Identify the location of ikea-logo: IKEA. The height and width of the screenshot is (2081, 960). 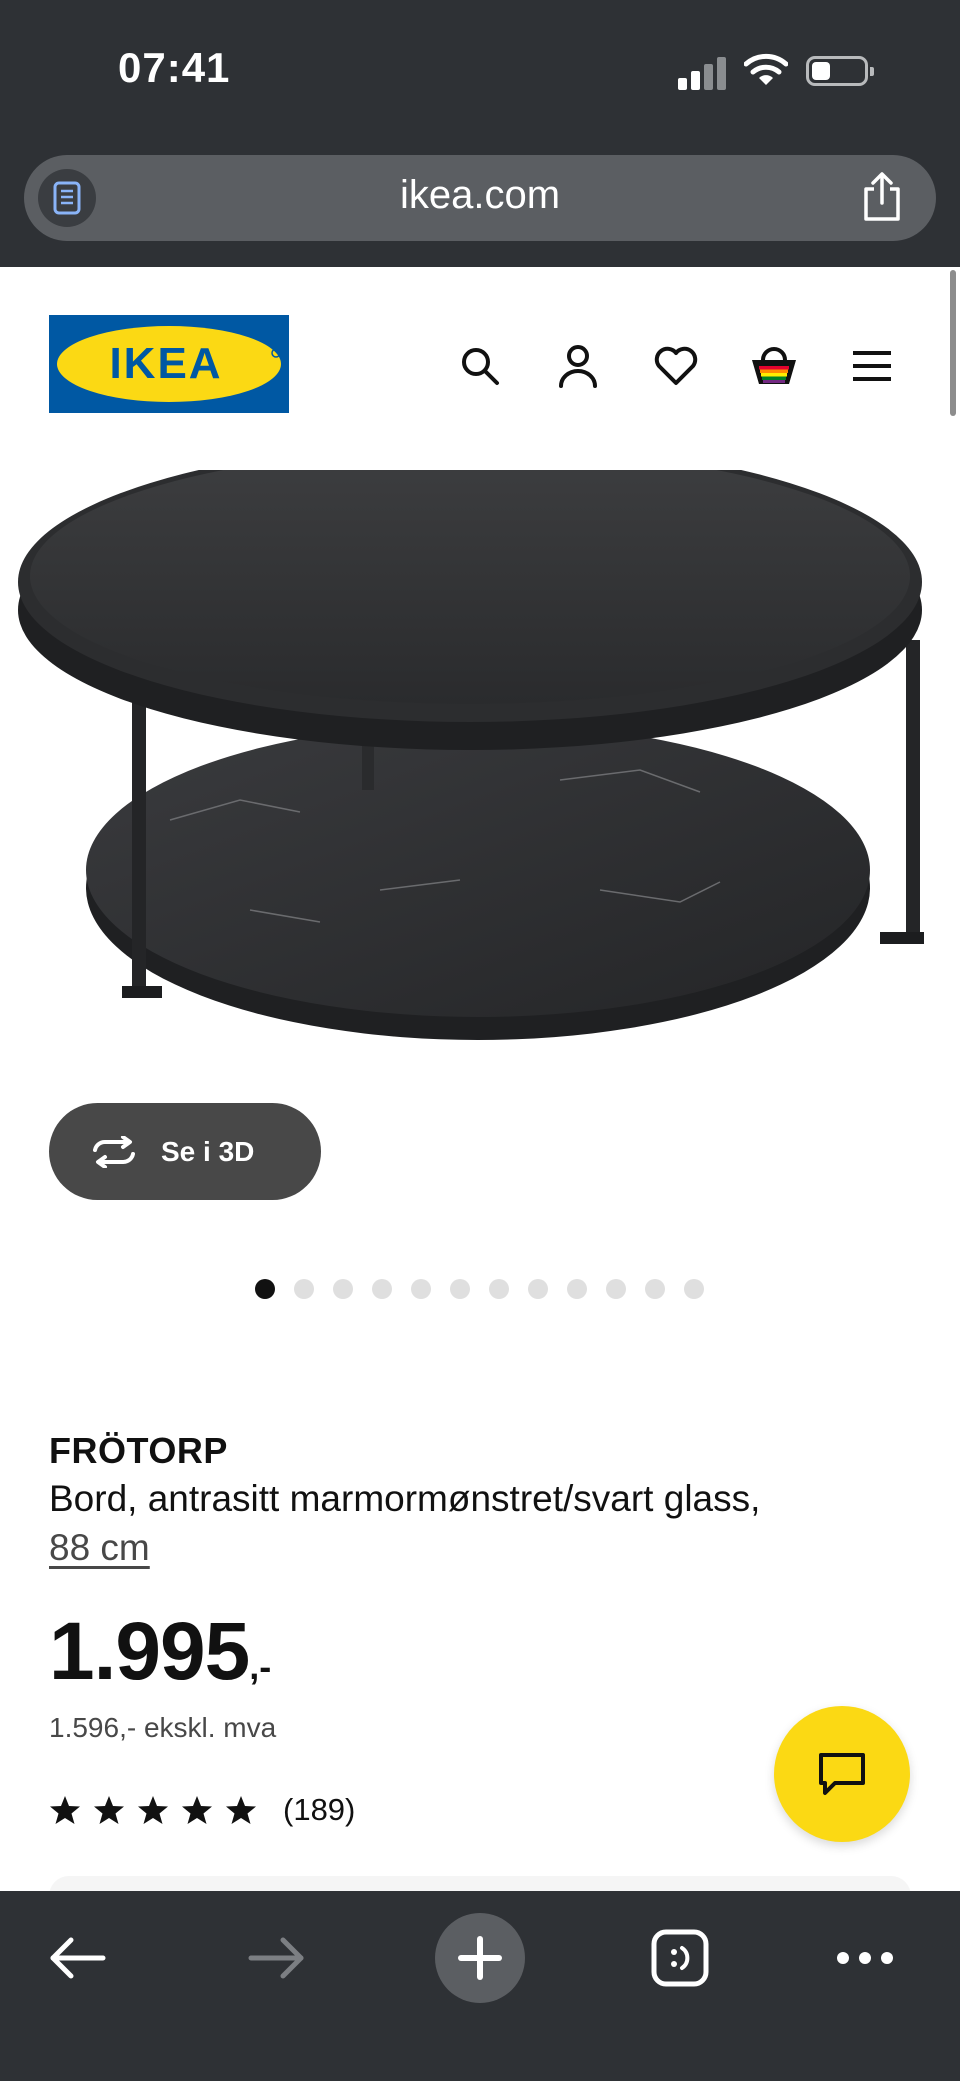
(169, 364).